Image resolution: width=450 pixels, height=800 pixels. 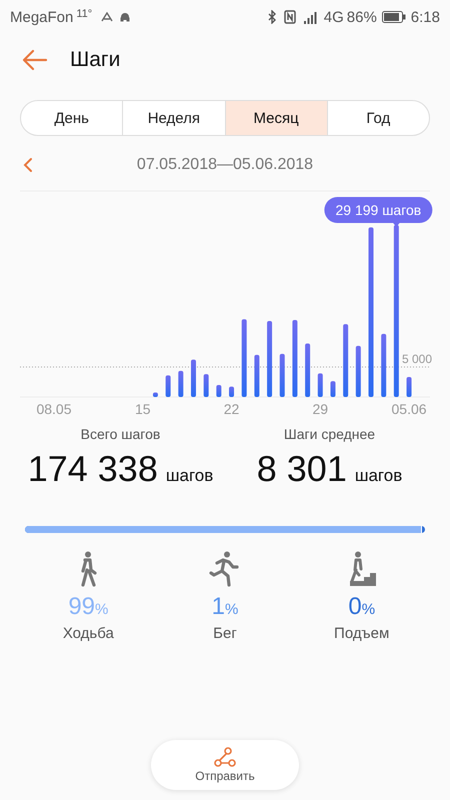 I want to click on period-tab: День, so click(x=71, y=118).